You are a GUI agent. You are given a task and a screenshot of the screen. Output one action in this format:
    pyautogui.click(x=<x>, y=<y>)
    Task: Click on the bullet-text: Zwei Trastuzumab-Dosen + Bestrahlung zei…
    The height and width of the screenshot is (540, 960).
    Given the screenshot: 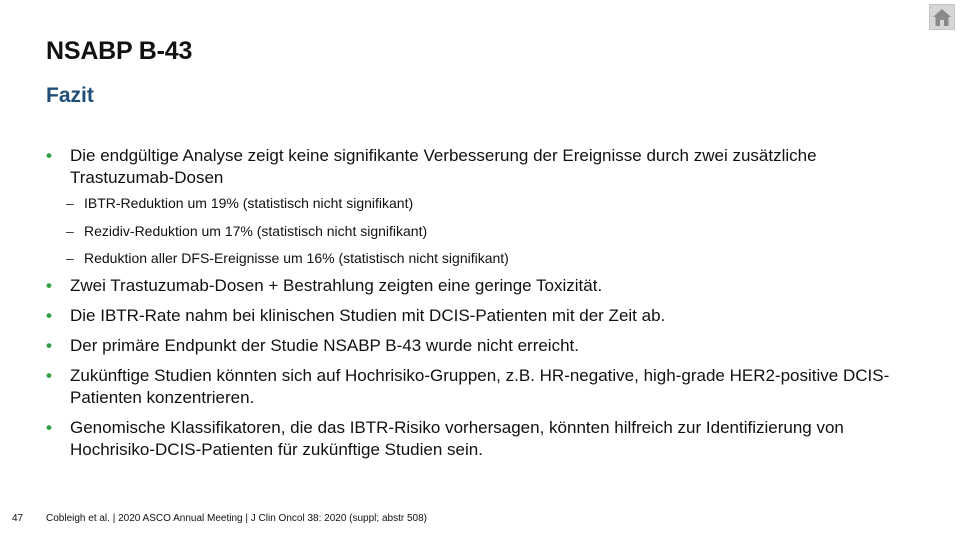 What is the action you would take?
    pyautogui.click(x=336, y=285)
    